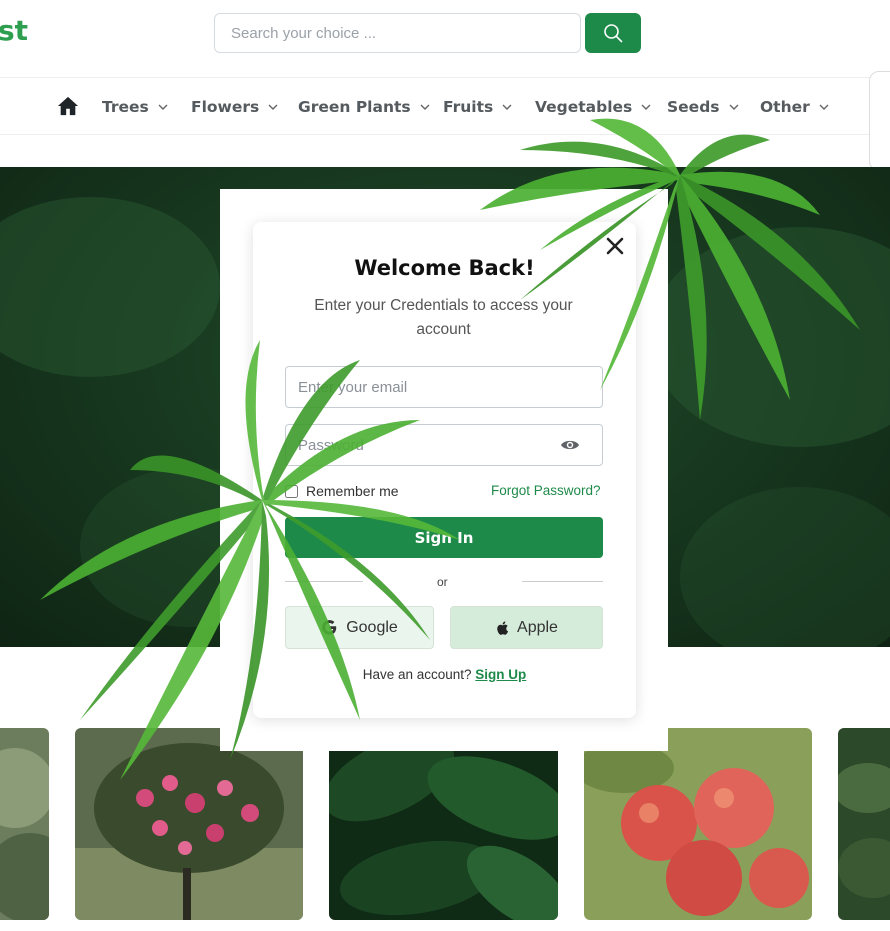 This screenshot has height=931, width=890. I want to click on nav-item-seeds: Seeds, so click(703, 107).